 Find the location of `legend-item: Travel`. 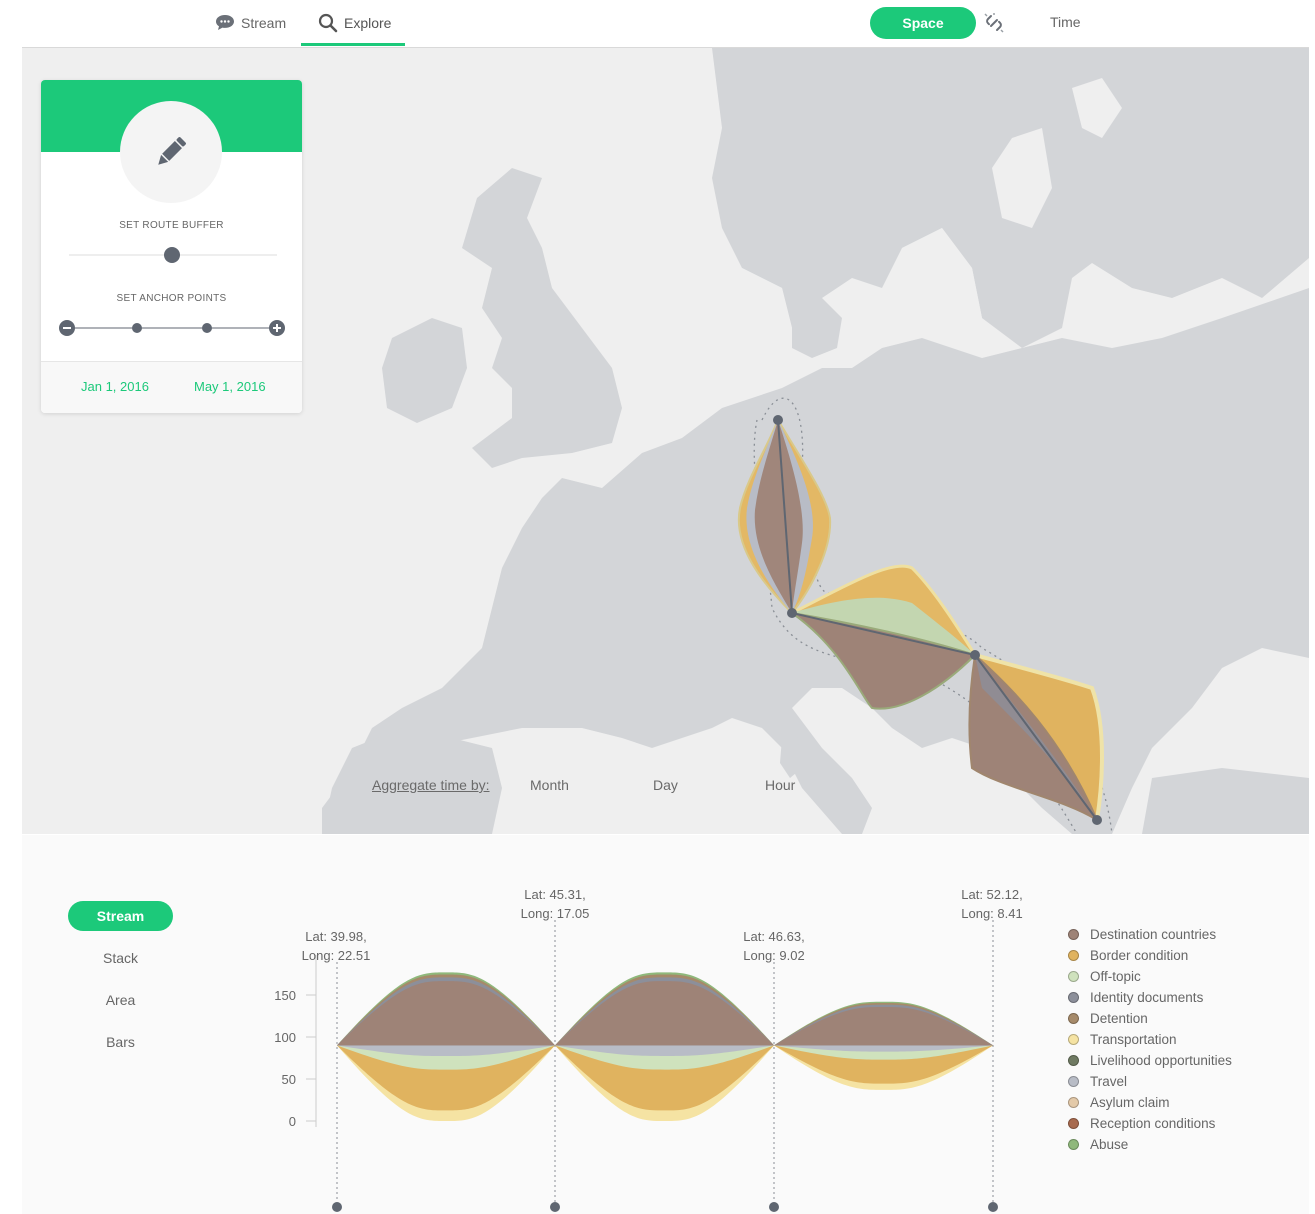

legend-item: Travel is located at coordinates (1150, 1081).